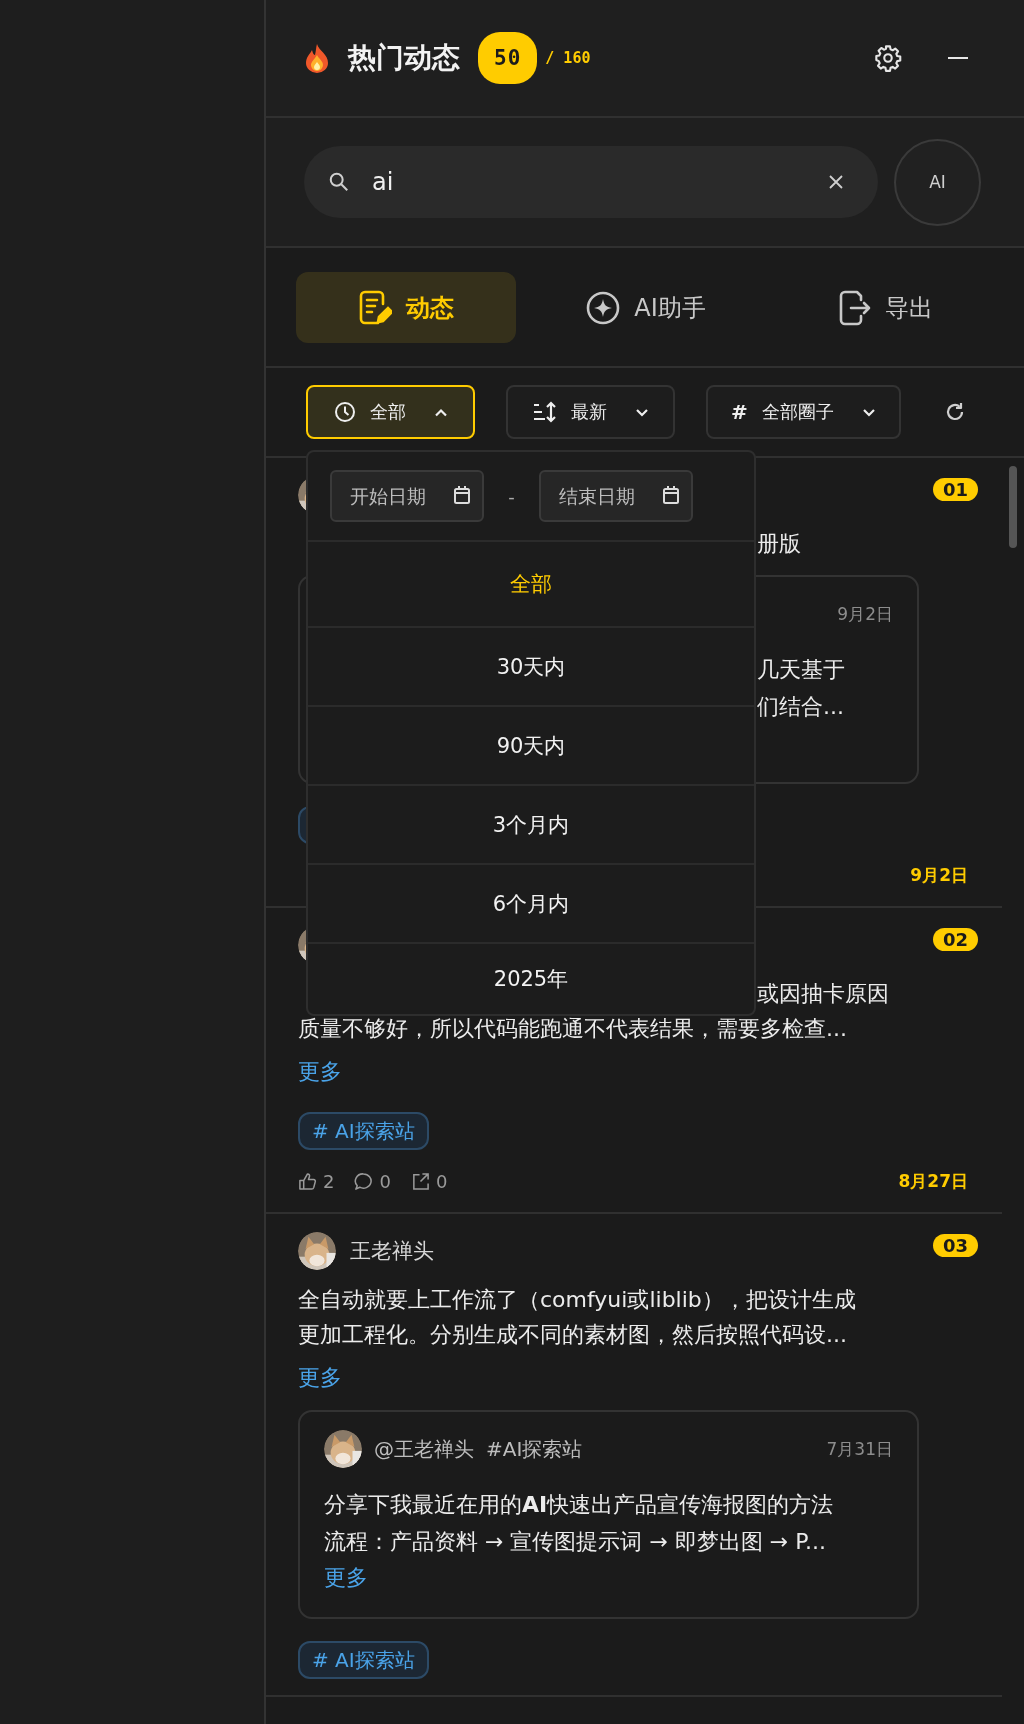  I want to click on menu-option: 全部, so click(531, 585).